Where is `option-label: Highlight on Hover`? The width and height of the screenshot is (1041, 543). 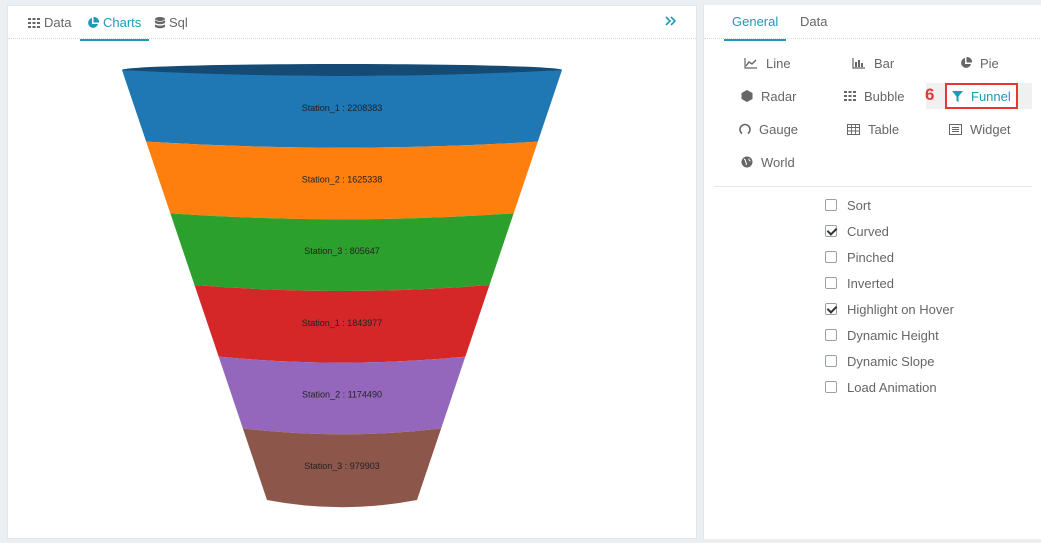 option-label: Highlight on Hover is located at coordinates (900, 309).